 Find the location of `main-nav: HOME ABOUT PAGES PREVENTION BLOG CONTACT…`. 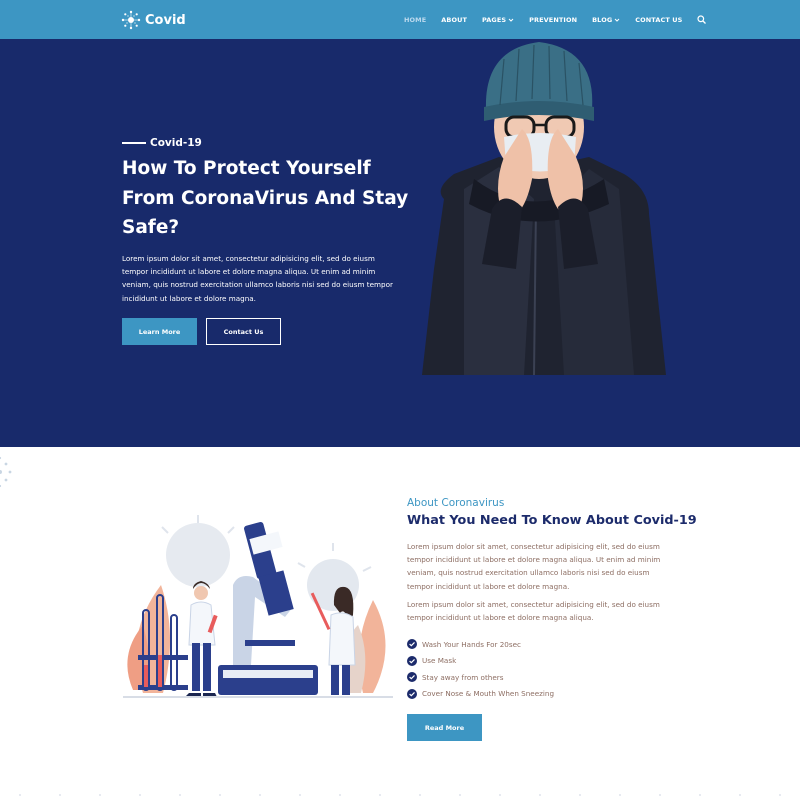

main-nav: HOME ABOUT PAGES PREVENTION BLOG CONTACT… is located at coordinates (555, 19).